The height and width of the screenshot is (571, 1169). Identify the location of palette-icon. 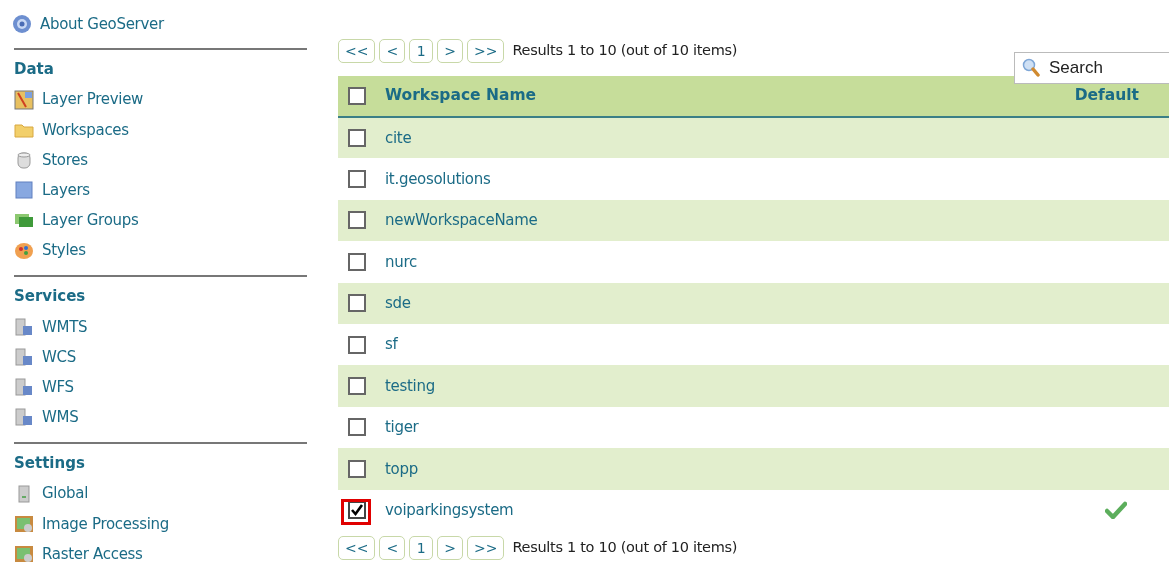
(24, 250).